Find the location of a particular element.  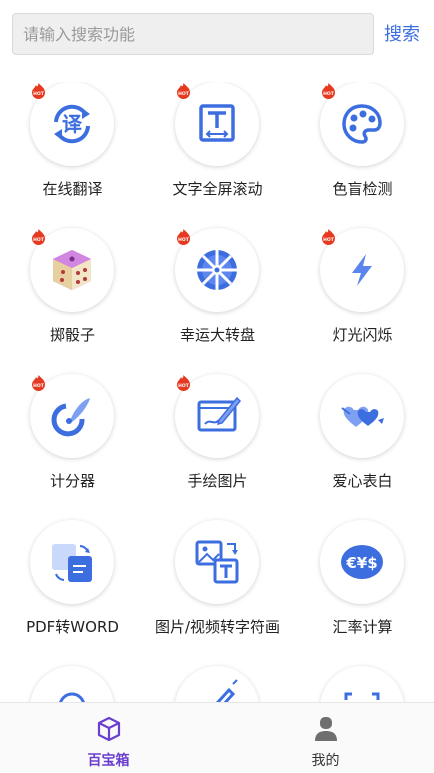

tool-dice: HOT 掷骰子 is located at coordinates (72, 298).